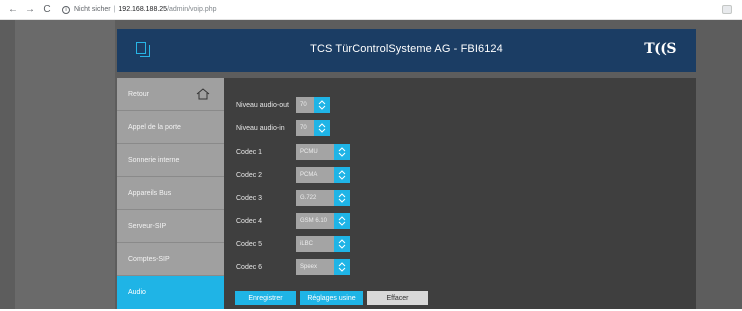 The height and width of the screenshot is (311, 742). I want to click on codec-3-select: G.722, so click(323, 198).